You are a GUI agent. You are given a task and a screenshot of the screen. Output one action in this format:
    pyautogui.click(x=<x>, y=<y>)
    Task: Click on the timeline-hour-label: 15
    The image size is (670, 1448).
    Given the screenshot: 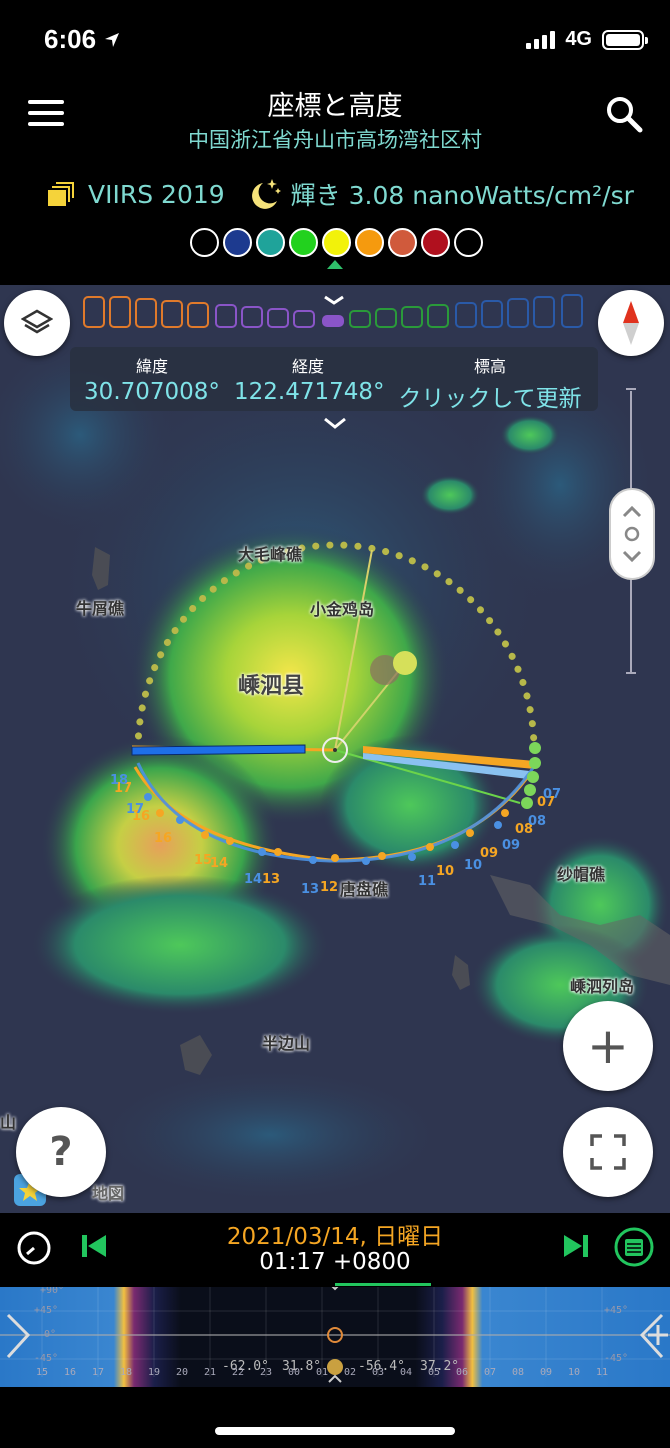 What is the action you would take?
    pyautogui.click(x=42, y=1372)
    